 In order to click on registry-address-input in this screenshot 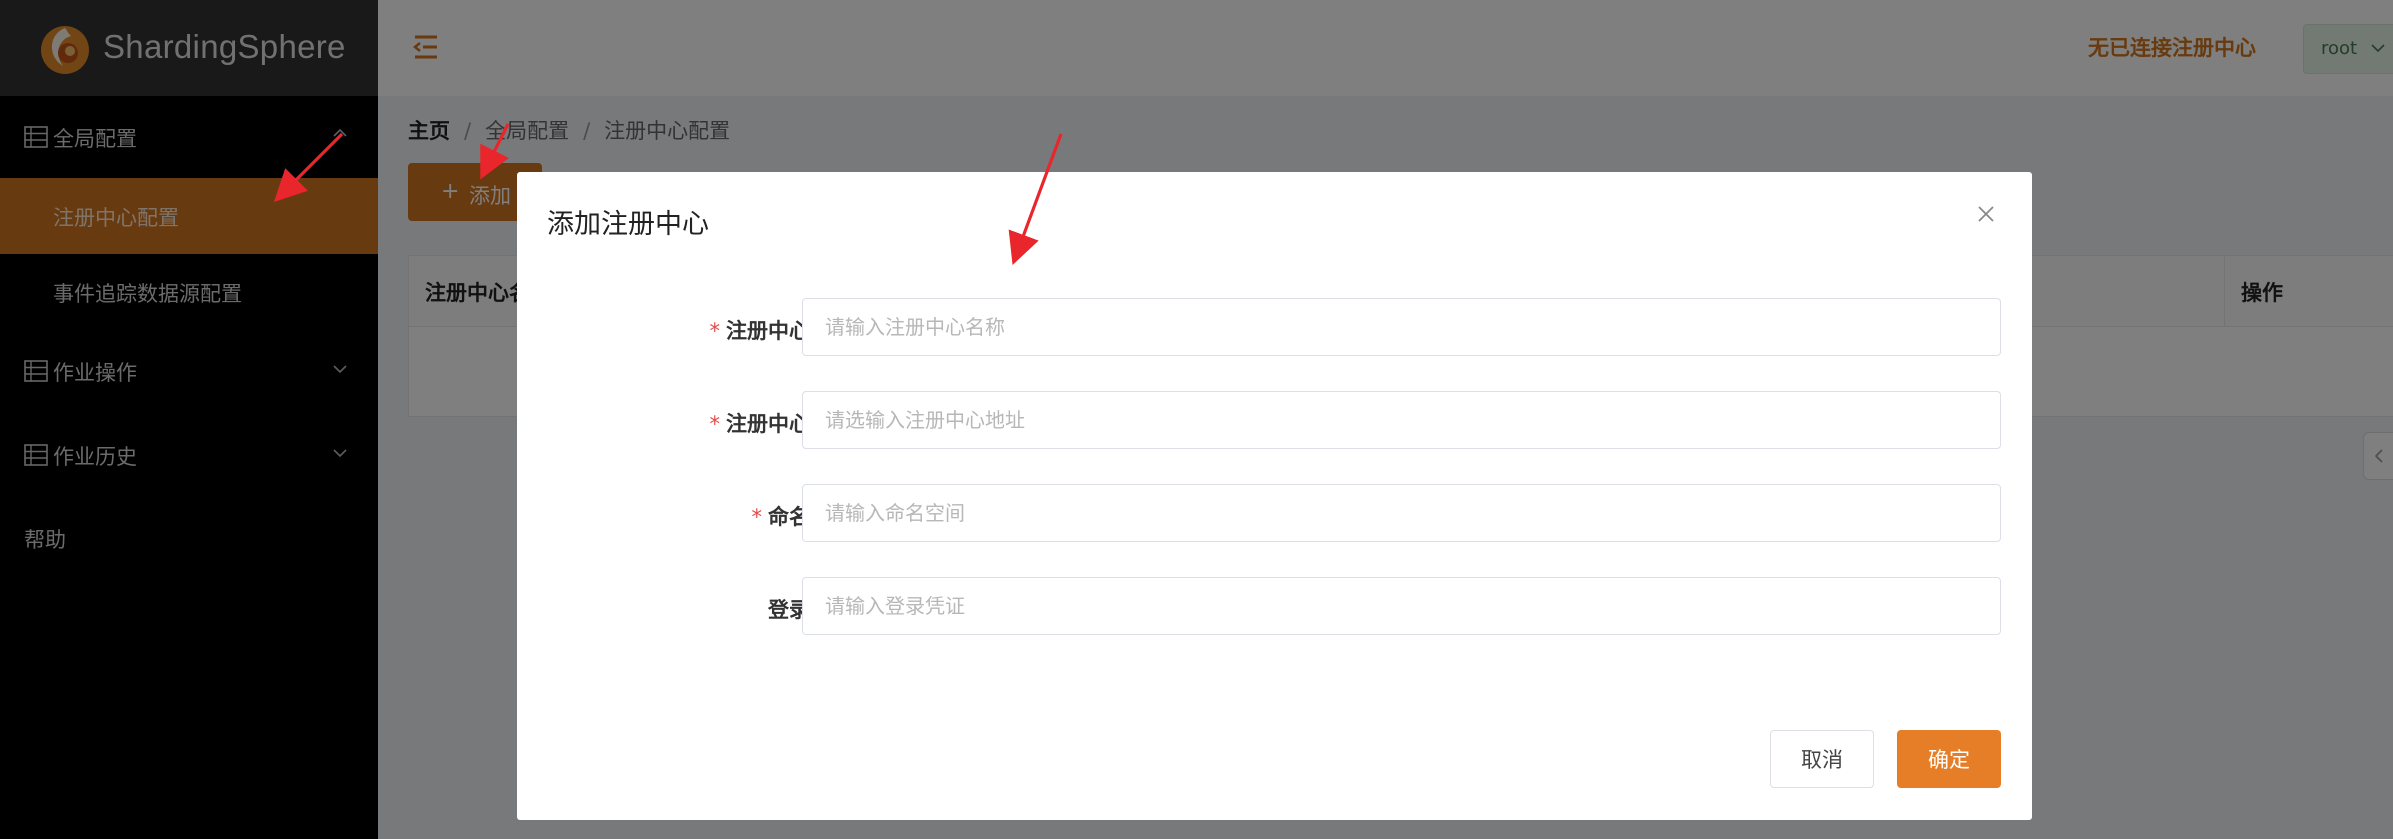, I will do `click(1401, 420)`.